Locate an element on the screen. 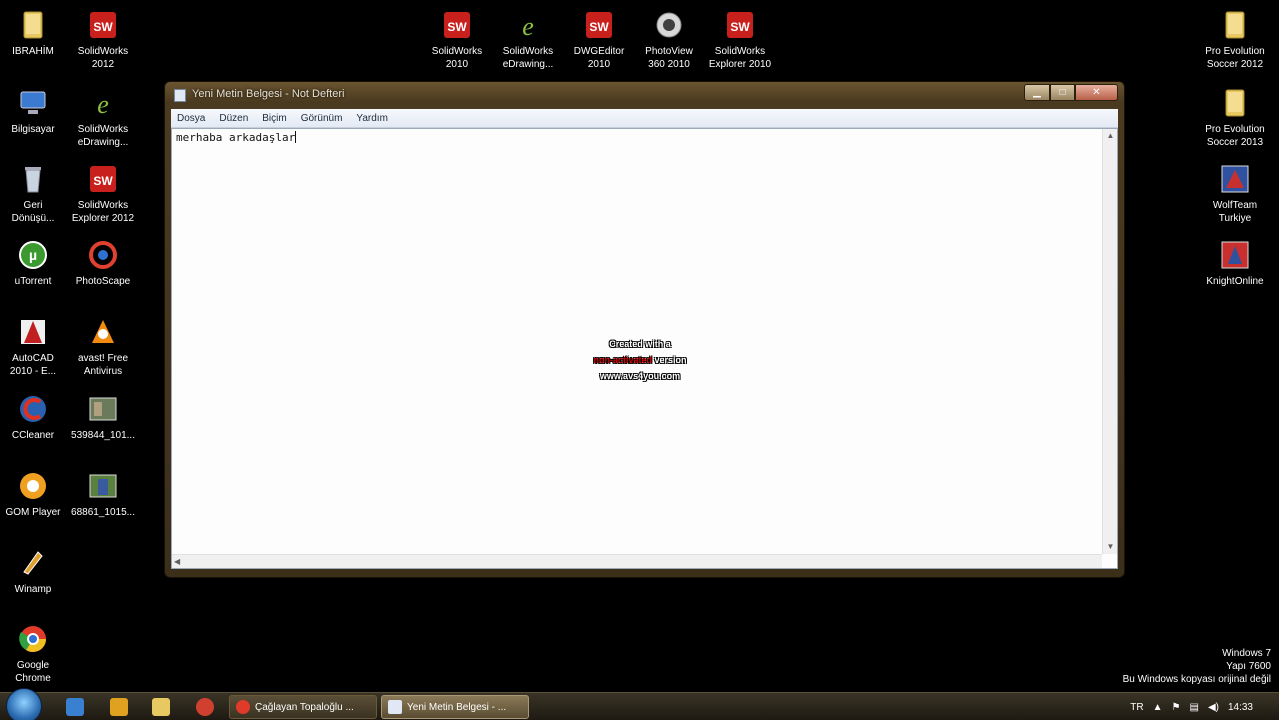 Image resolution: width=1279 pixels, height=720 pixels. vertical-scrollbar: ▲ ▼ is located at coordinates (1109, 341).